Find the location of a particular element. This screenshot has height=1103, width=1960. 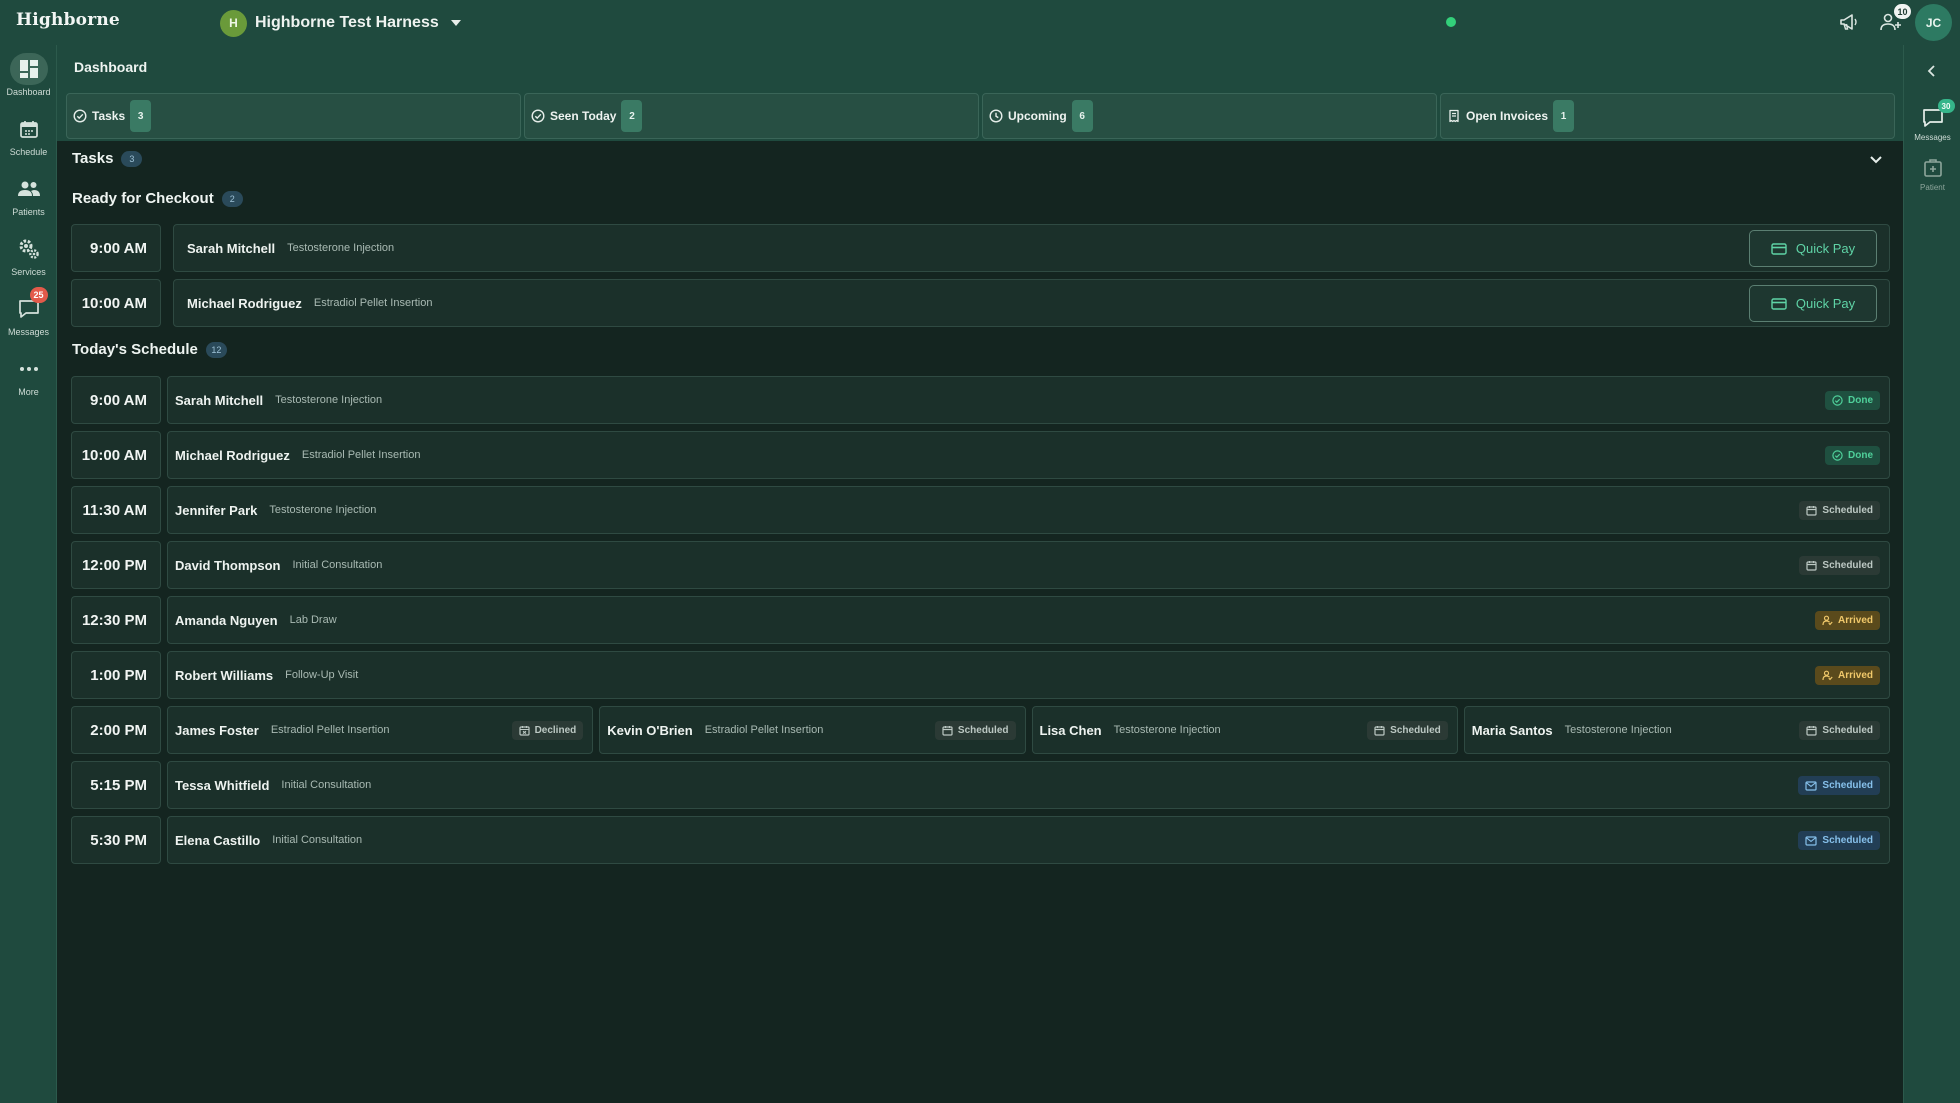

clock-icon is located at coordinates (996, 116).